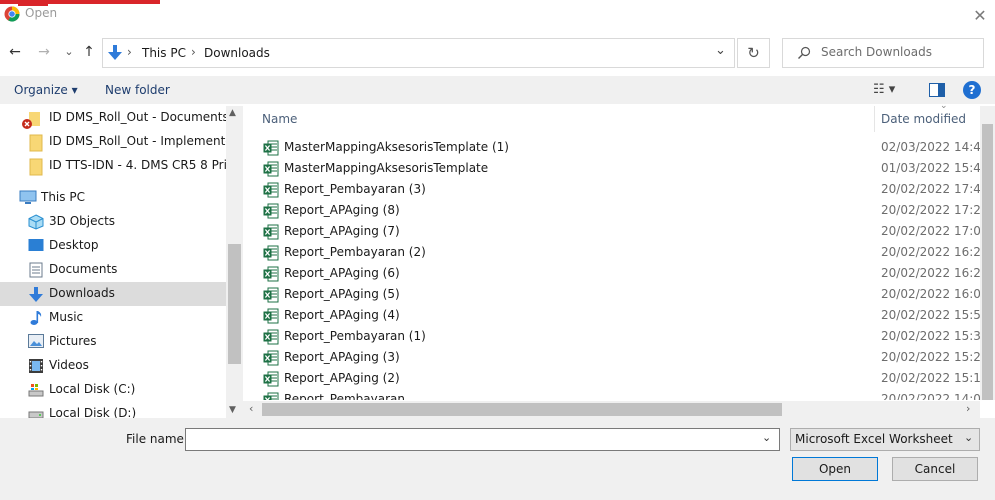  I want to click on address-dropdown-chevron-icon: ⌄, so click(720, 50).